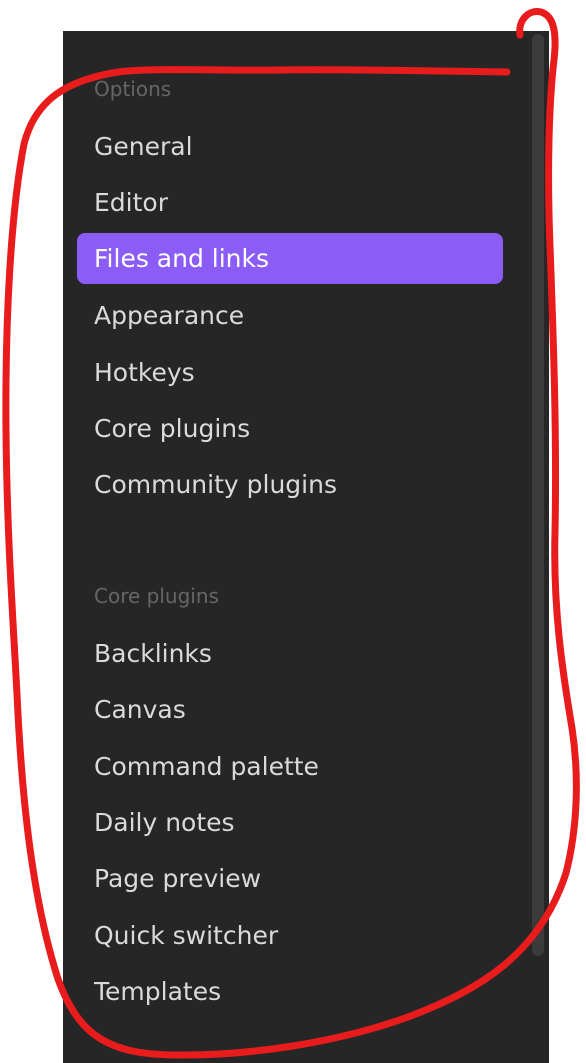 Image resolution: width=586 pixels, height=1063 pixels. What do you see at coordinates (538, 495) in the screenshot?
I see `sidebar-scrollbar` at bounding box center [538, 495].